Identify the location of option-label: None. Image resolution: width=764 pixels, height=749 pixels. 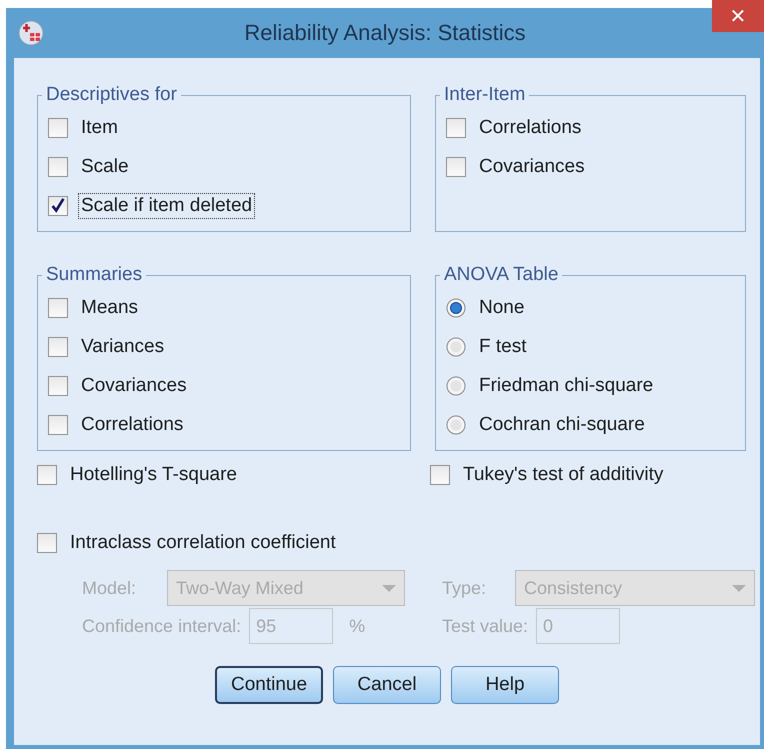
(502, 308).